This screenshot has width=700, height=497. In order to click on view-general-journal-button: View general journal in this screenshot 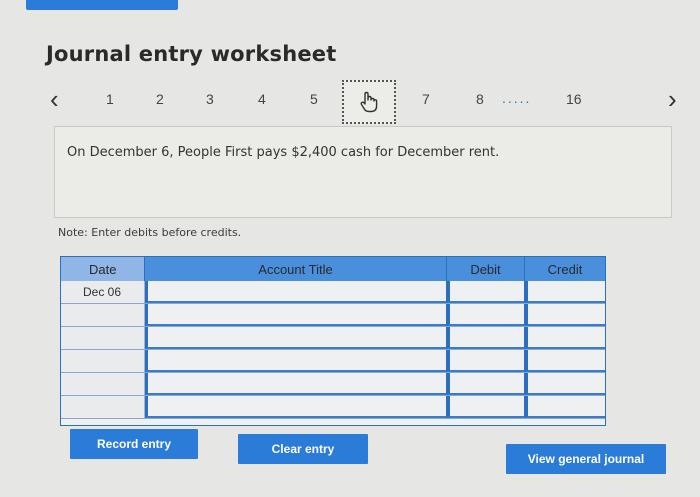, I will do `click(586, 459)`.